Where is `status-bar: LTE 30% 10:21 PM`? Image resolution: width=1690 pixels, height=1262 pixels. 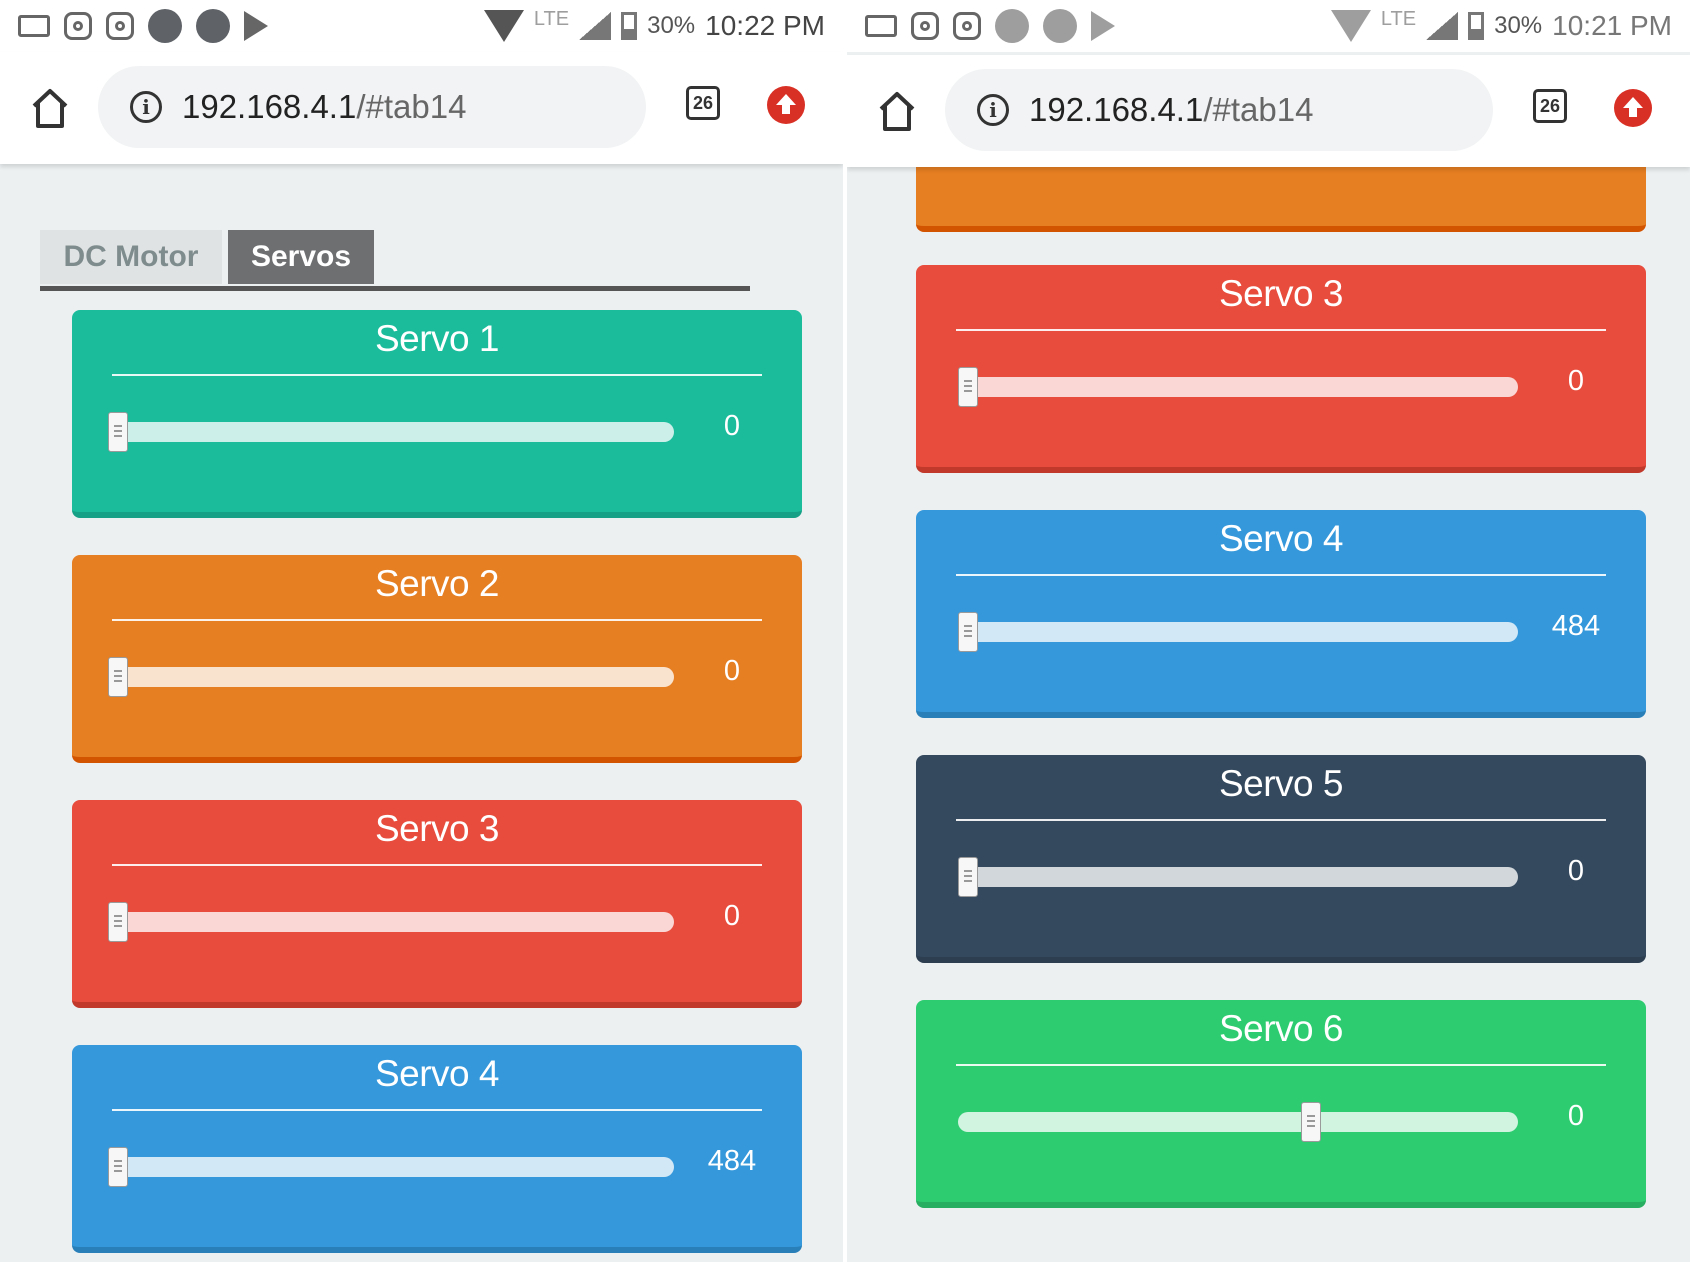
status-bar: LTE 30% 10:21 PM is located at coordinates (1268, 26).